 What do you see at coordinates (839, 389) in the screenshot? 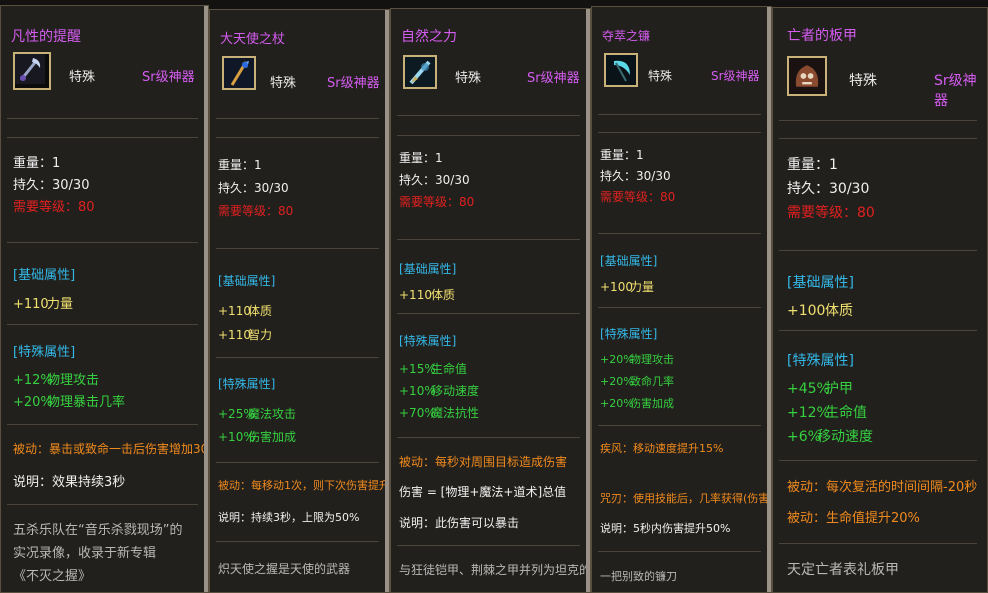
I see `attribute-name: 护甲` at bounding box center [839, 389].